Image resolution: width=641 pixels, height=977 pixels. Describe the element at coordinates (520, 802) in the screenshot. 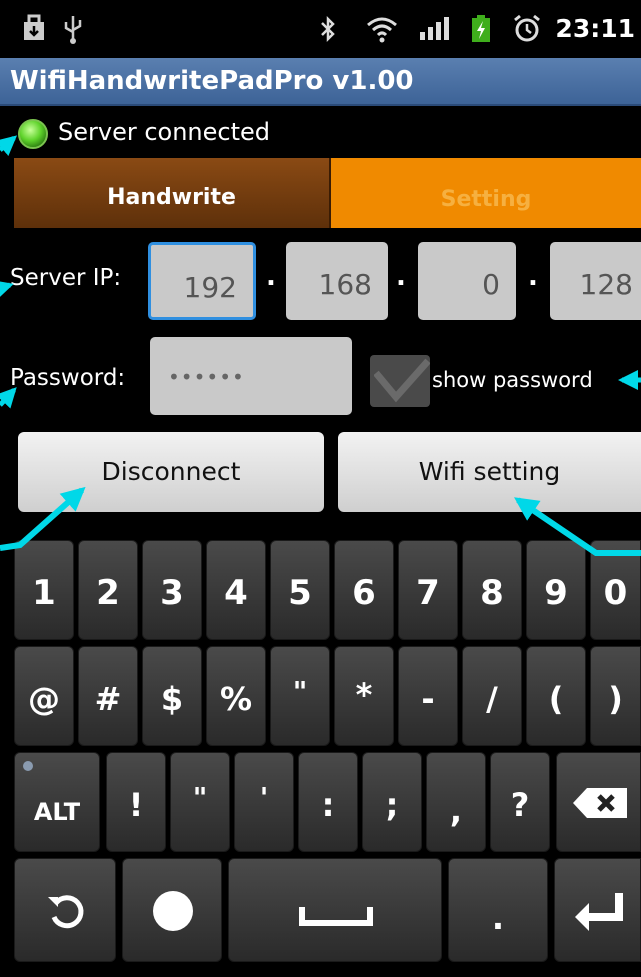

I see `key-question: ?` at that location.